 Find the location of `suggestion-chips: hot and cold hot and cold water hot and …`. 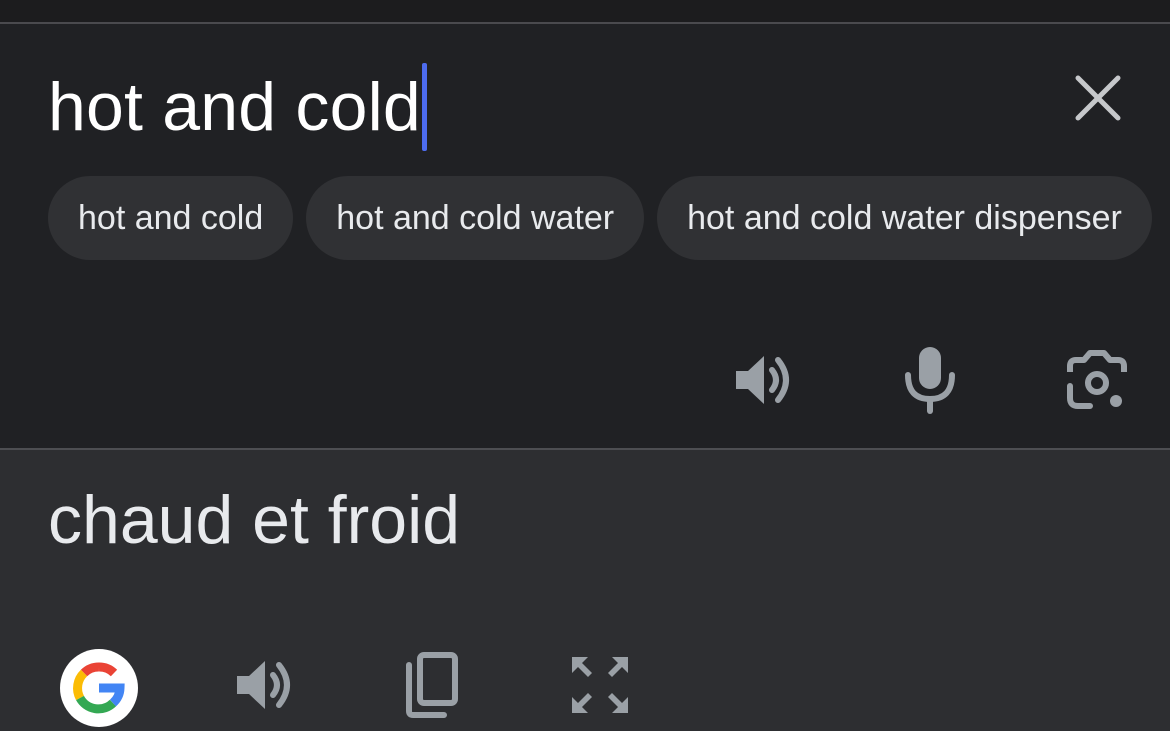

suggestion-chips: hot and cold hot and cold water hot and … is located at coordinates (600, 218).